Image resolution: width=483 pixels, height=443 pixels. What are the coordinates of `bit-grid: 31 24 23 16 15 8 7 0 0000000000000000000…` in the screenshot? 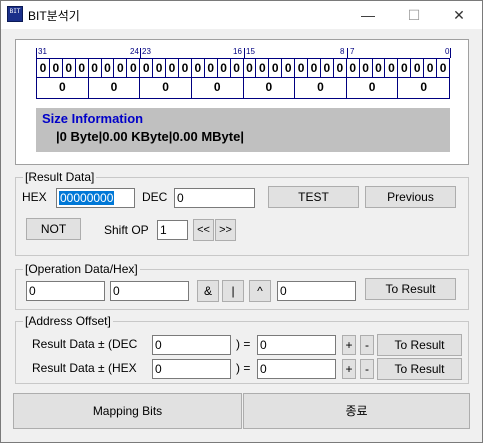 It's located at (253, 78).